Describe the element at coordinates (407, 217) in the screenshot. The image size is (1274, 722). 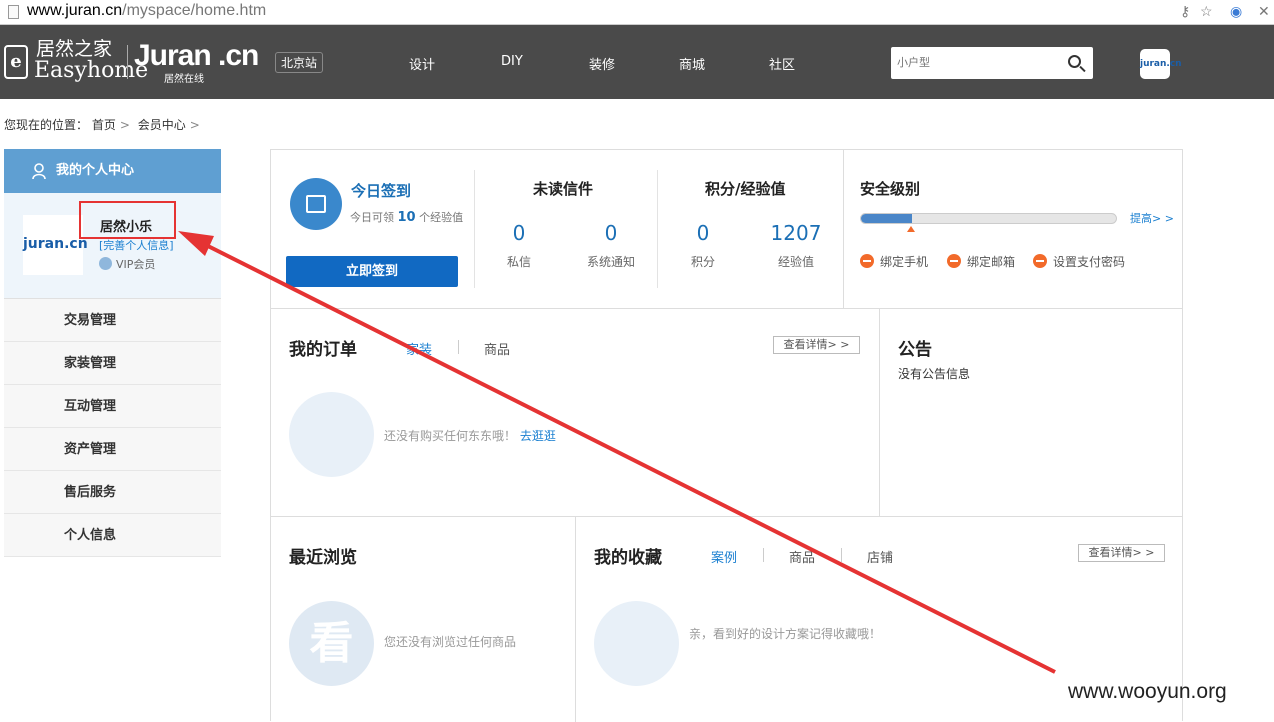
I see `signin-desc: 今日可领 10 个经验值` at that location.